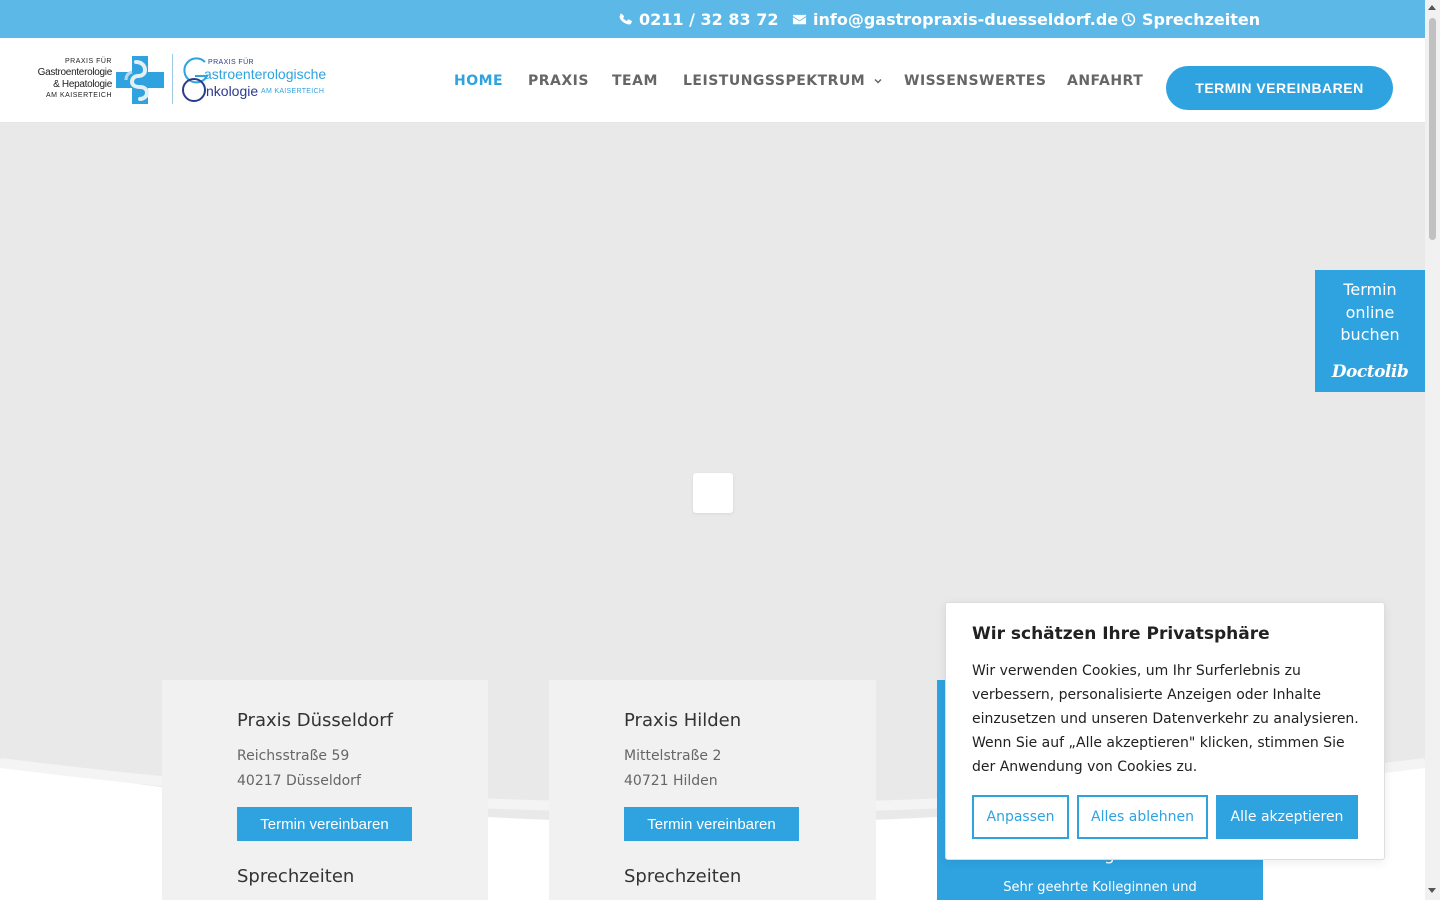 The image size is (1440, 900). I want to click on topbar-phone: 0211 / 32 83 72, so click(698, 19).